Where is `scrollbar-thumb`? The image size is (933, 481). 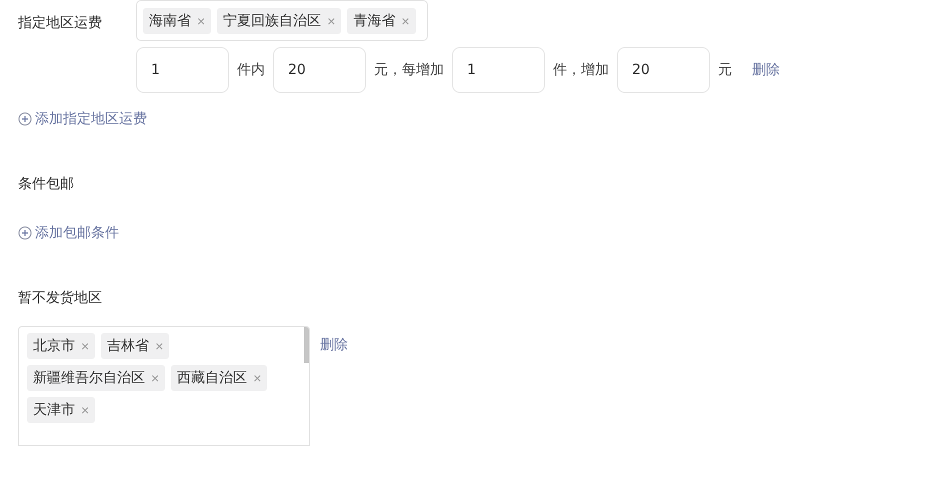
scrollbar-thumb is located at coordinates (306, 345).